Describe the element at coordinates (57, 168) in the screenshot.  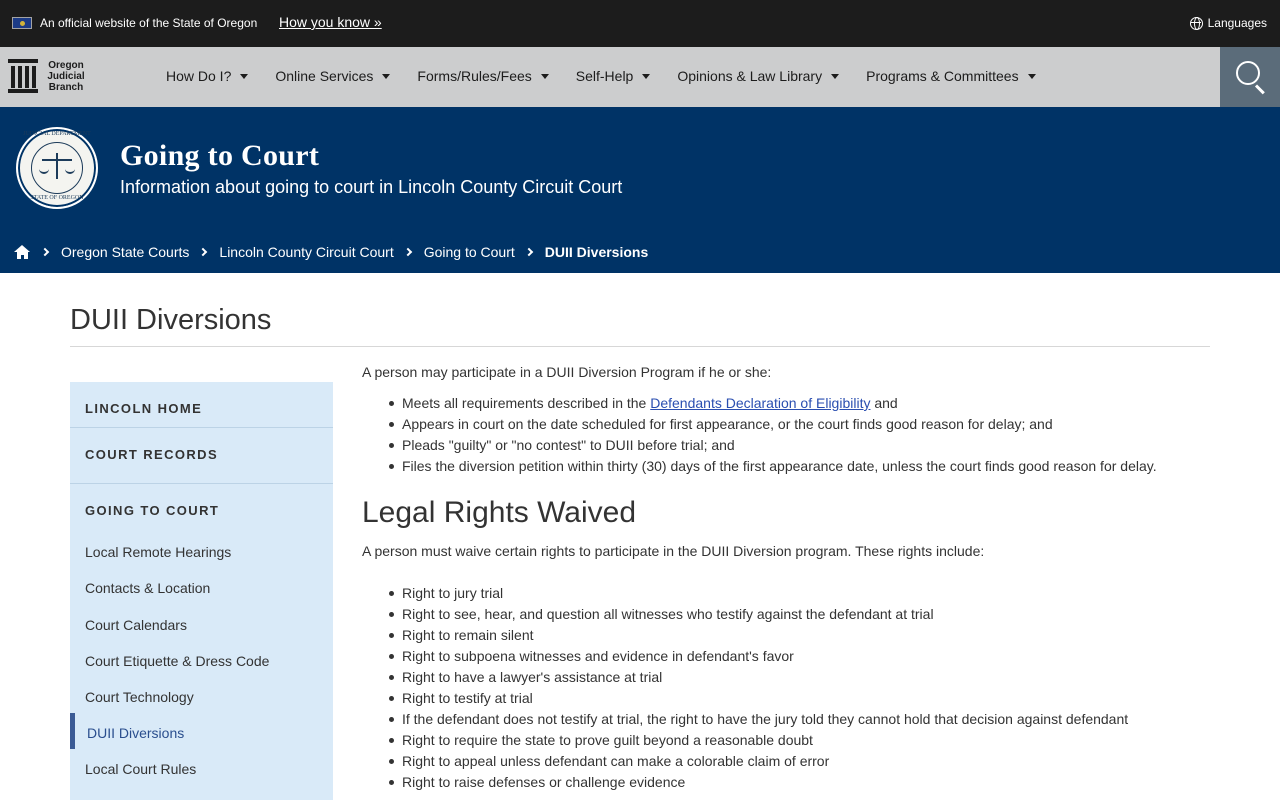
I see `judicial-department-seal: JUDICIAL DEPARTMENT STATE OF OREGON` at that location.